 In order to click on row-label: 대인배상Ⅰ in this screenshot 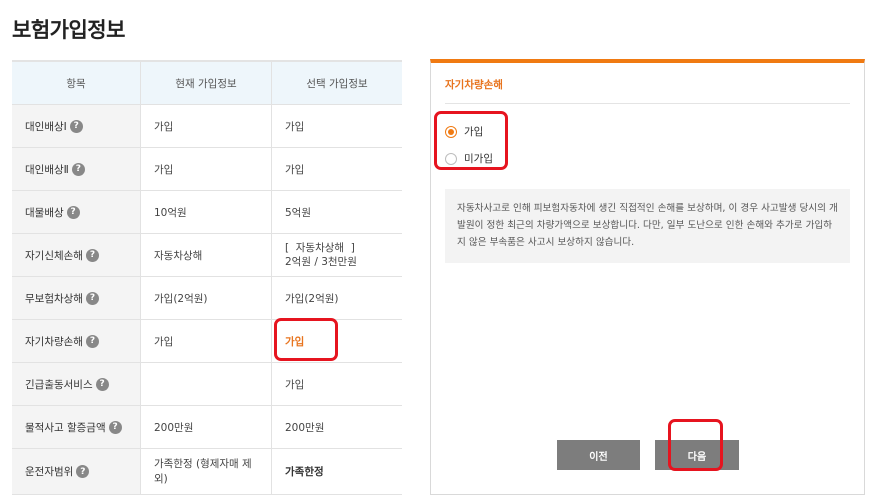, I will do `click(46, 126)`.